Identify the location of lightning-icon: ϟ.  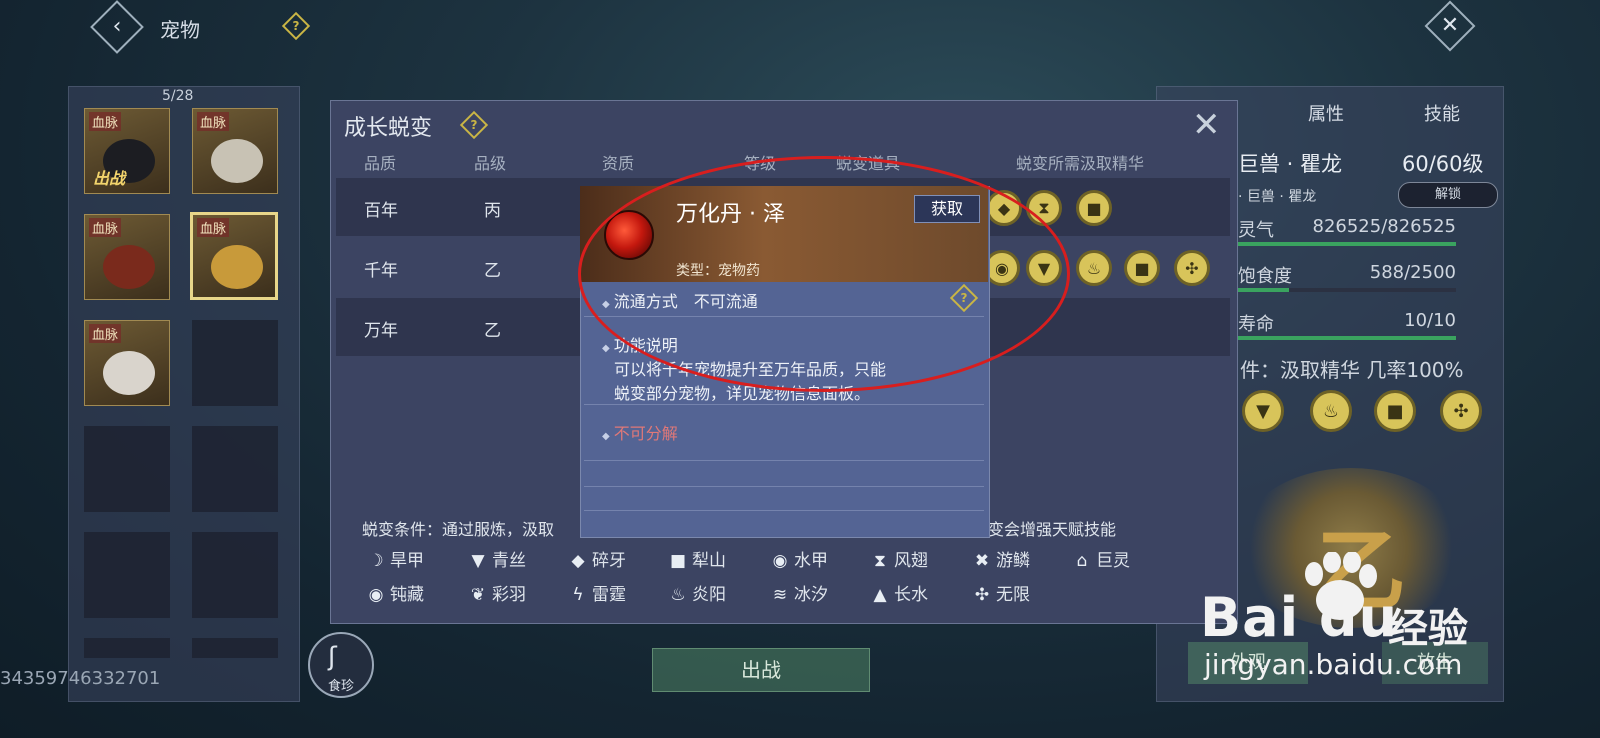
(578, 595).